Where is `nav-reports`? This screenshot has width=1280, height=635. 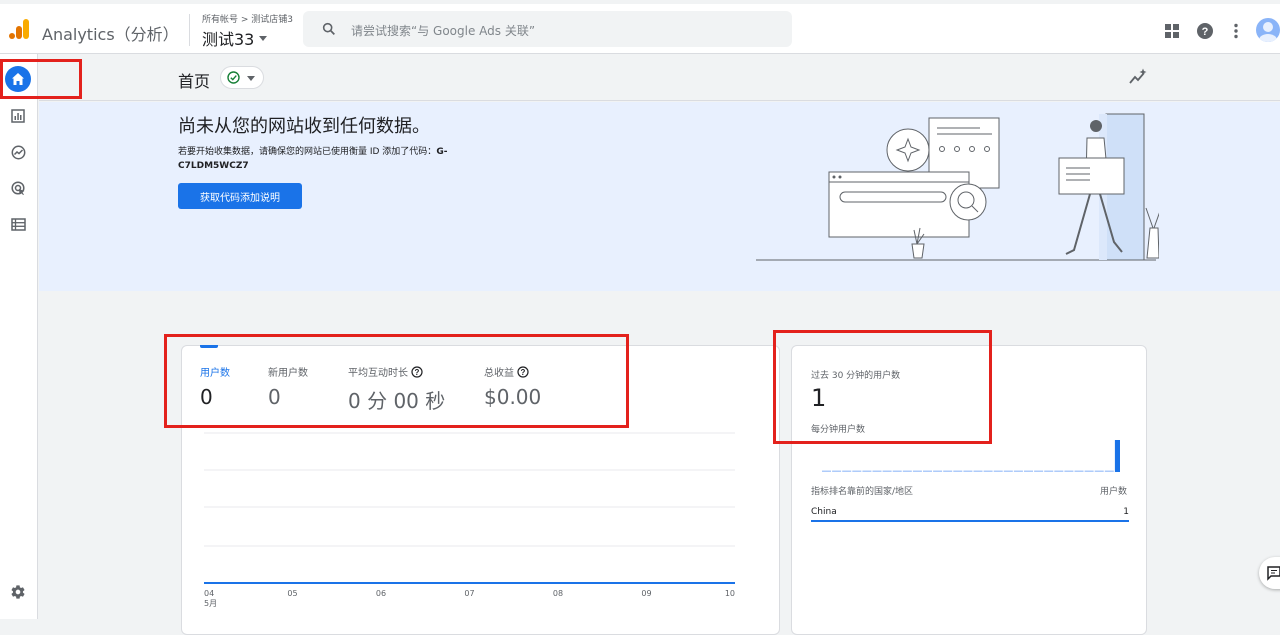 nav-reports is located at coordinates (18, 116).